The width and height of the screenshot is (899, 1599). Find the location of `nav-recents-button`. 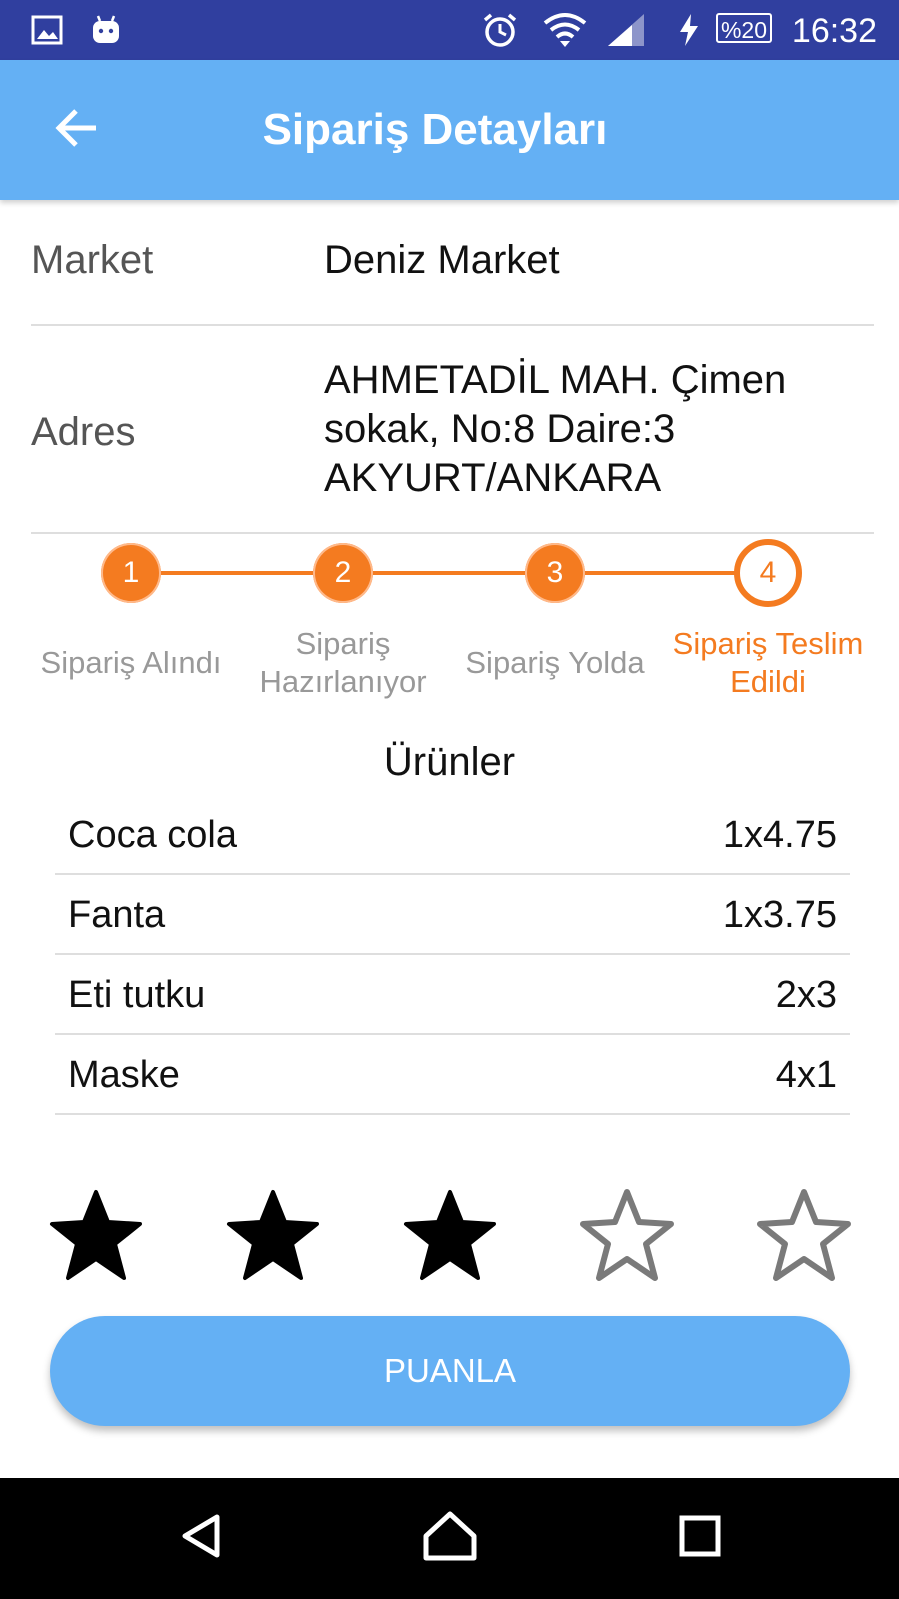

nav-recents-button is located at coordinates (700, 1538).